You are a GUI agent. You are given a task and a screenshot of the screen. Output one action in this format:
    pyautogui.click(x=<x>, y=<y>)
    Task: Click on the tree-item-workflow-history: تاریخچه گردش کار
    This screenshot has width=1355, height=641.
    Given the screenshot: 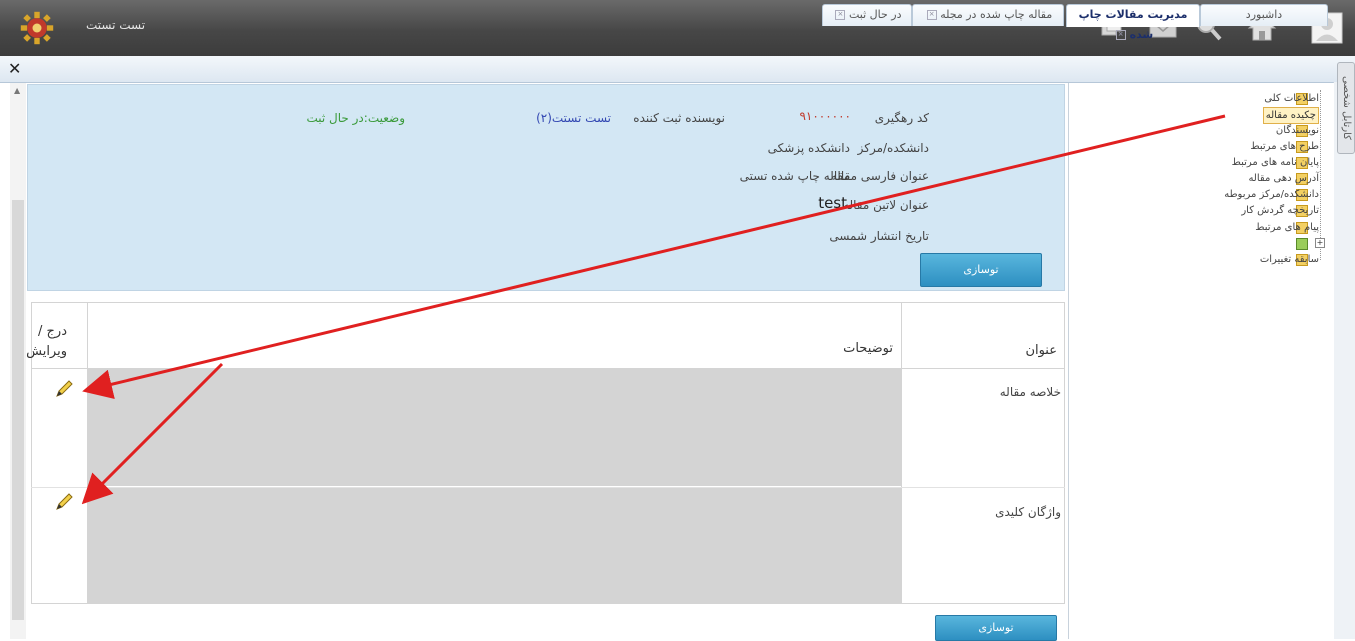 What is the action you would take?
    pyautogui.click(x=1280, y=210)
    